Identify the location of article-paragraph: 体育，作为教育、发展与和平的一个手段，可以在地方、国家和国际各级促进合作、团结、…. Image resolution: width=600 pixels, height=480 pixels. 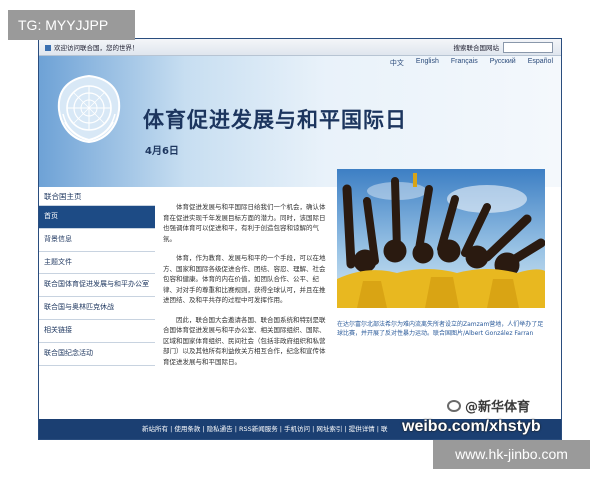
(244, 279).